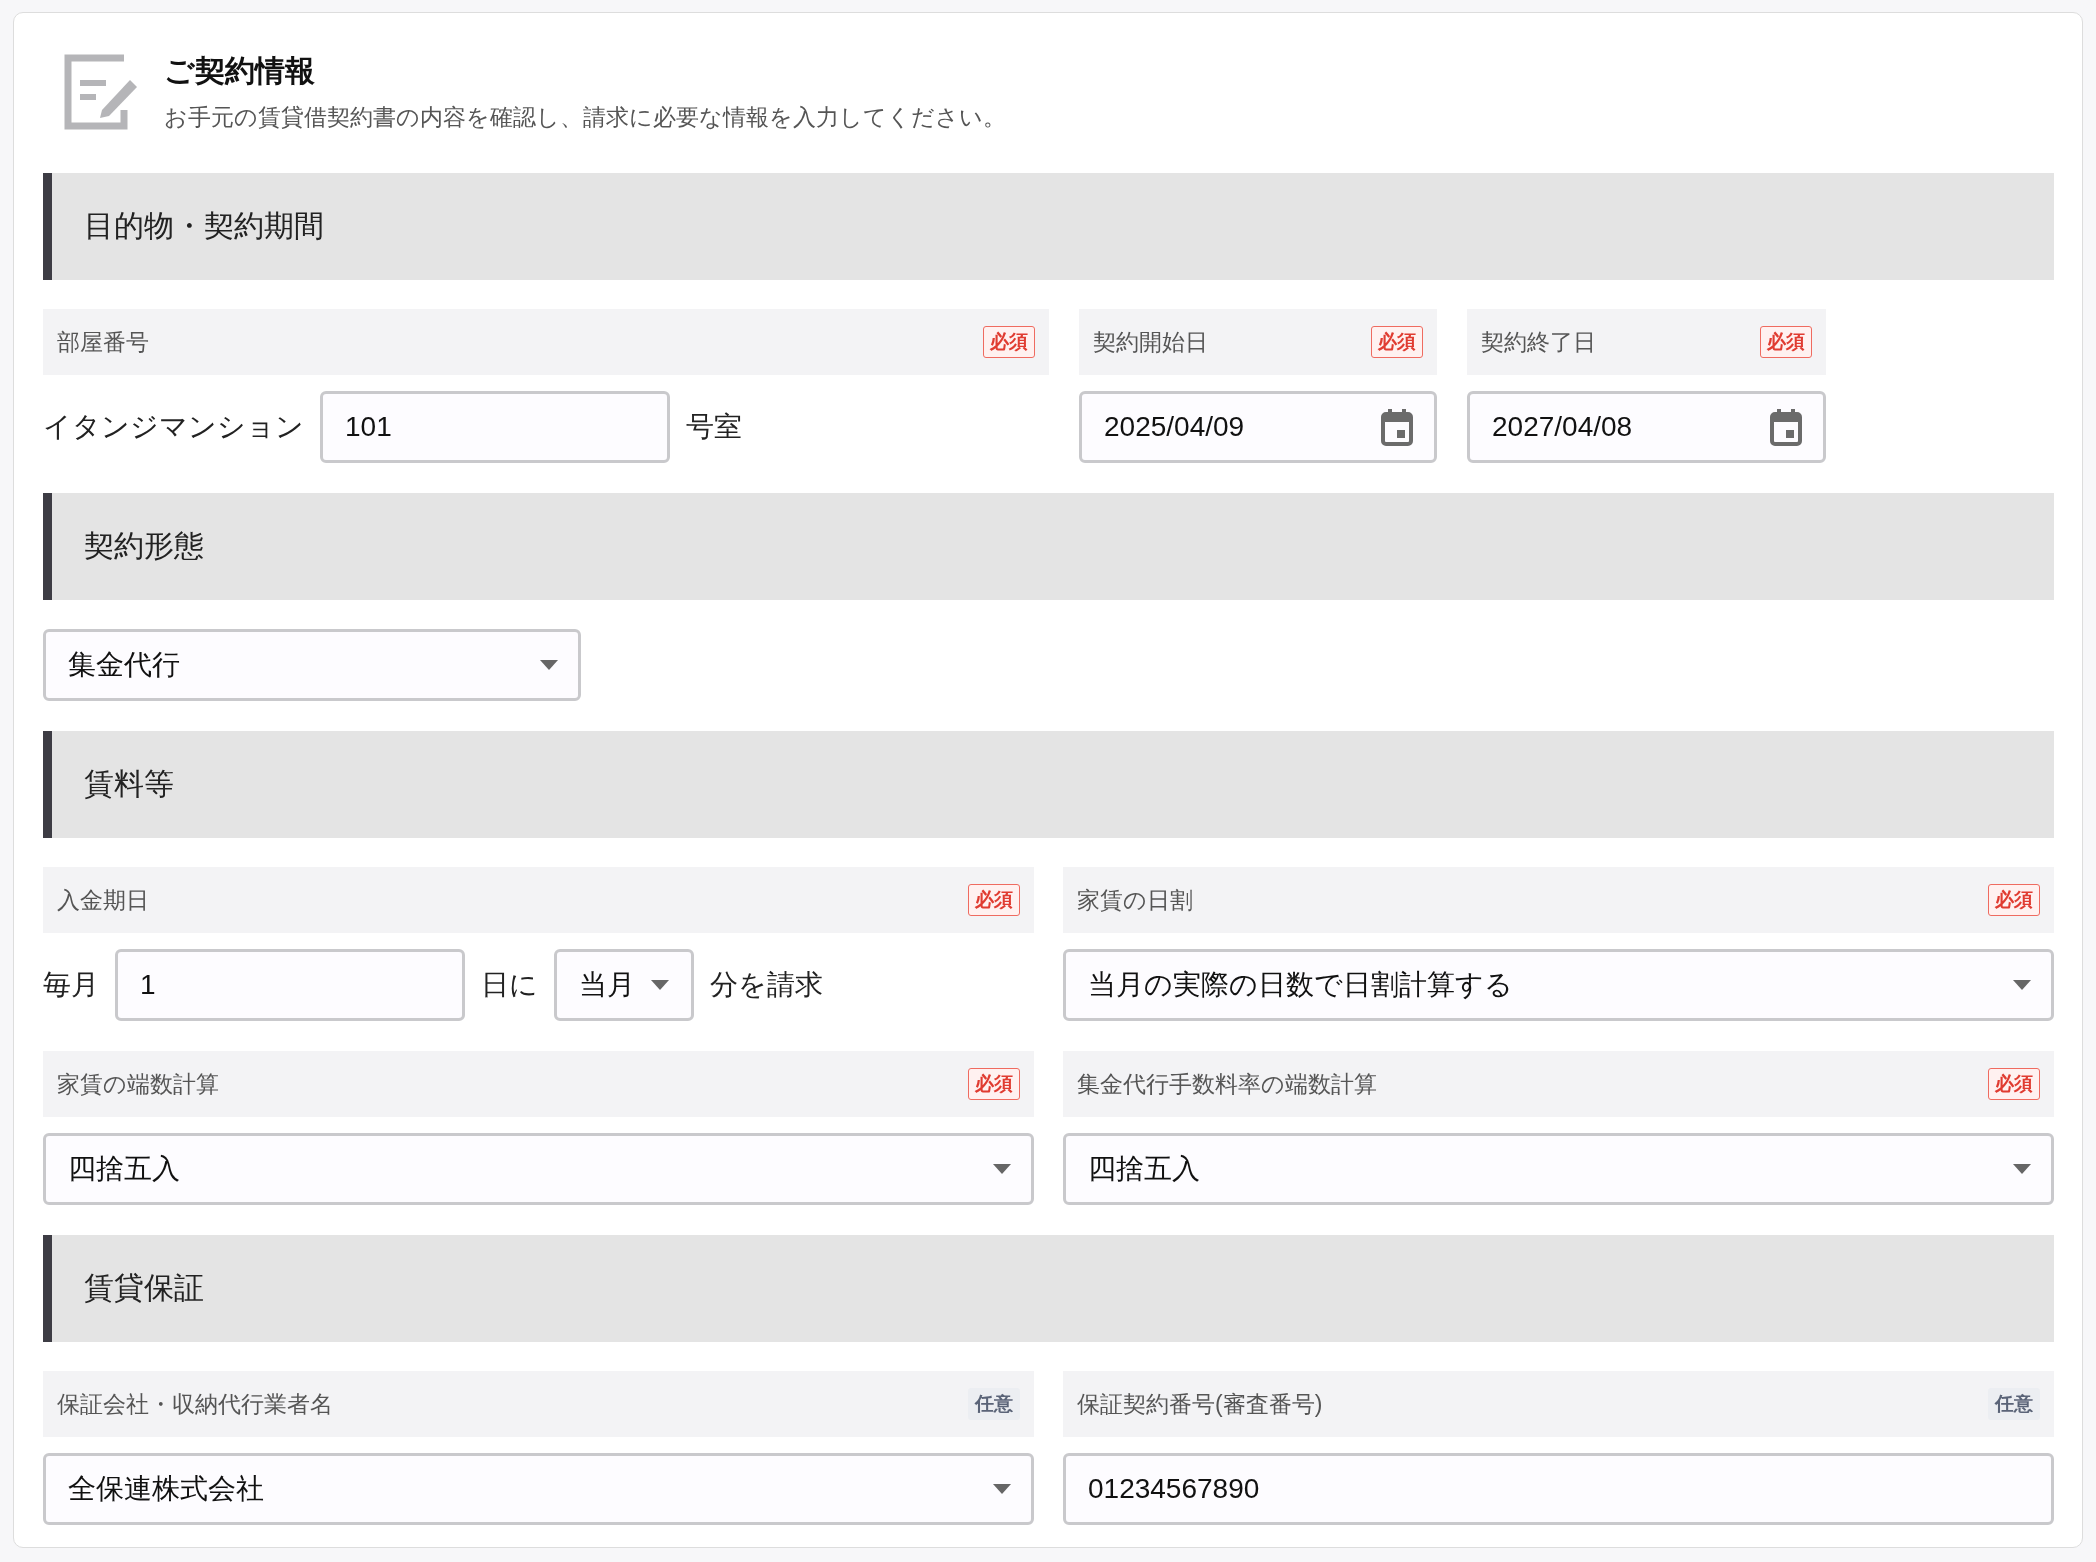 Image resolution: width=2096 pixels, height=1562 pixels. What do you see at coordinates (1200, 1404) in the screenshot?
I see `field-label: 保証契約番号(審査番号)` at bounding box center [1200, 1404].